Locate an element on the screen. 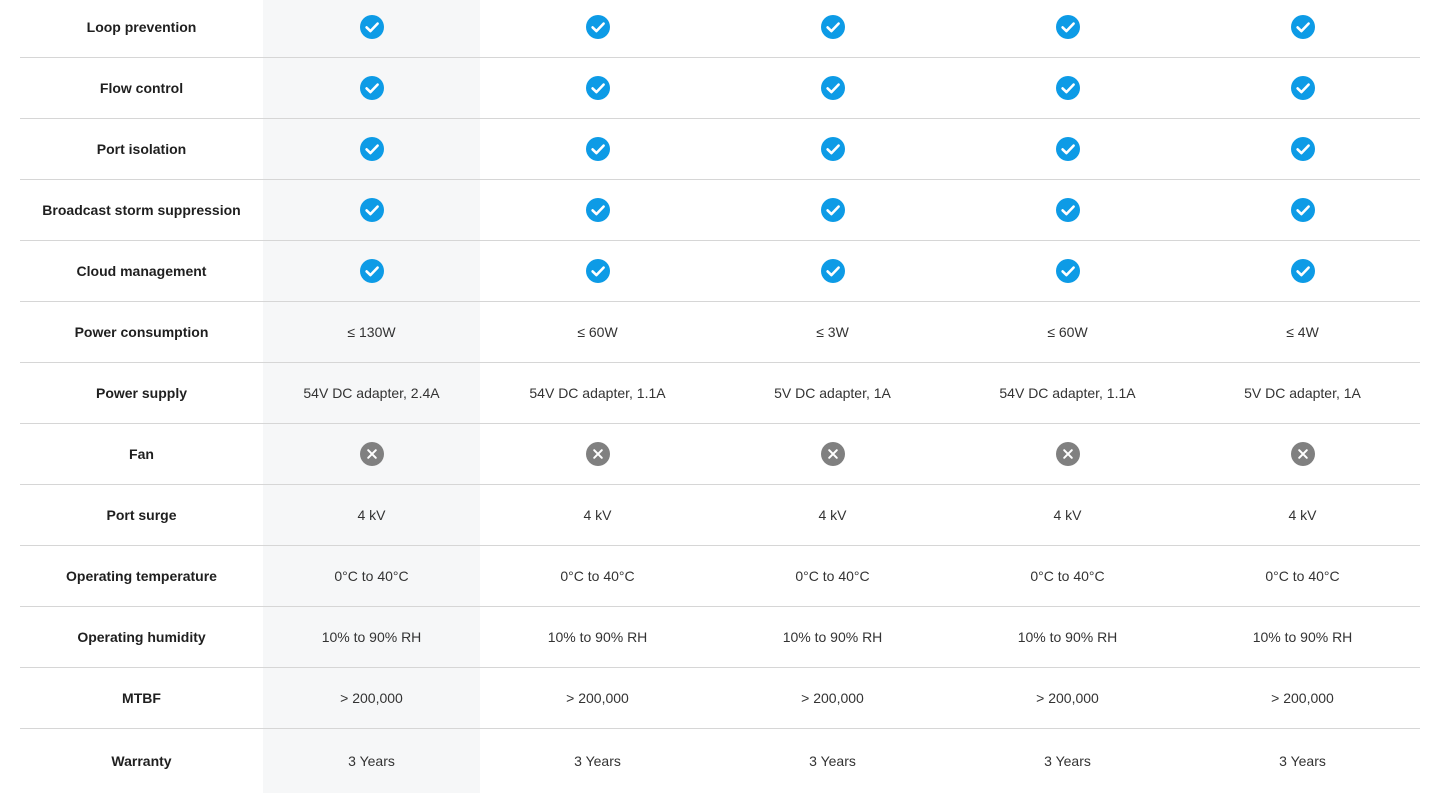 The height and width of the screenshot is (793, 1440). table-row-broadcast-storm-suppression: Broadcast storm suppression is located at coordinates (720, 210).